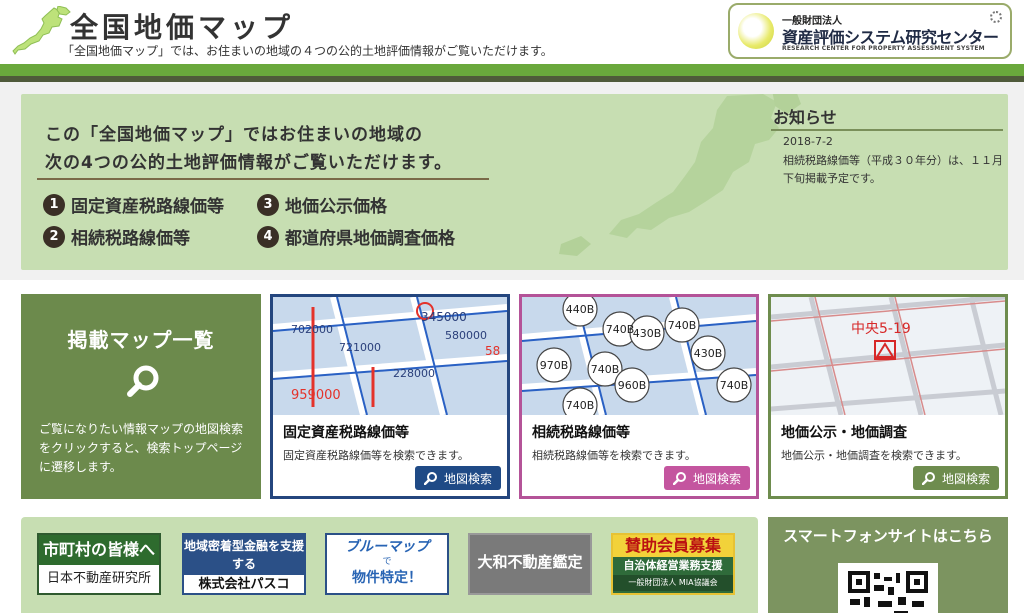 This screenshot has width=1024, height=613. What do you see at coordinates (312, 329) in the screenshot?
I see `map-label: 702000` at bounding box center [312, 329].